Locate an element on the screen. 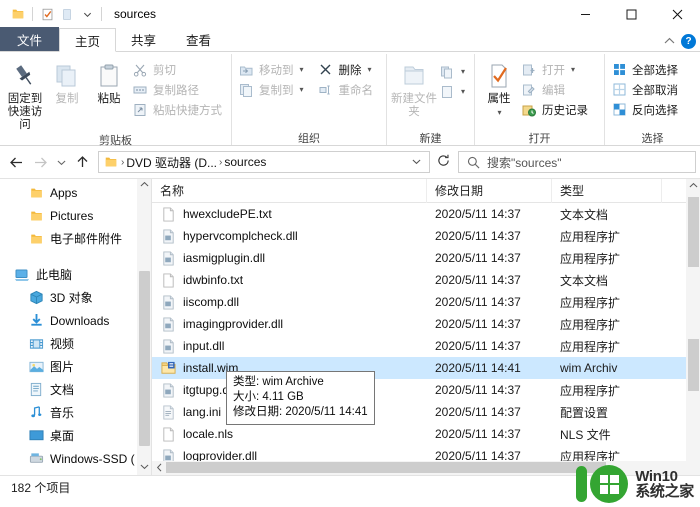 The width and height of the screenshot is (700, 507). edit-label: 编辑 is located at coordinates (553, 90).